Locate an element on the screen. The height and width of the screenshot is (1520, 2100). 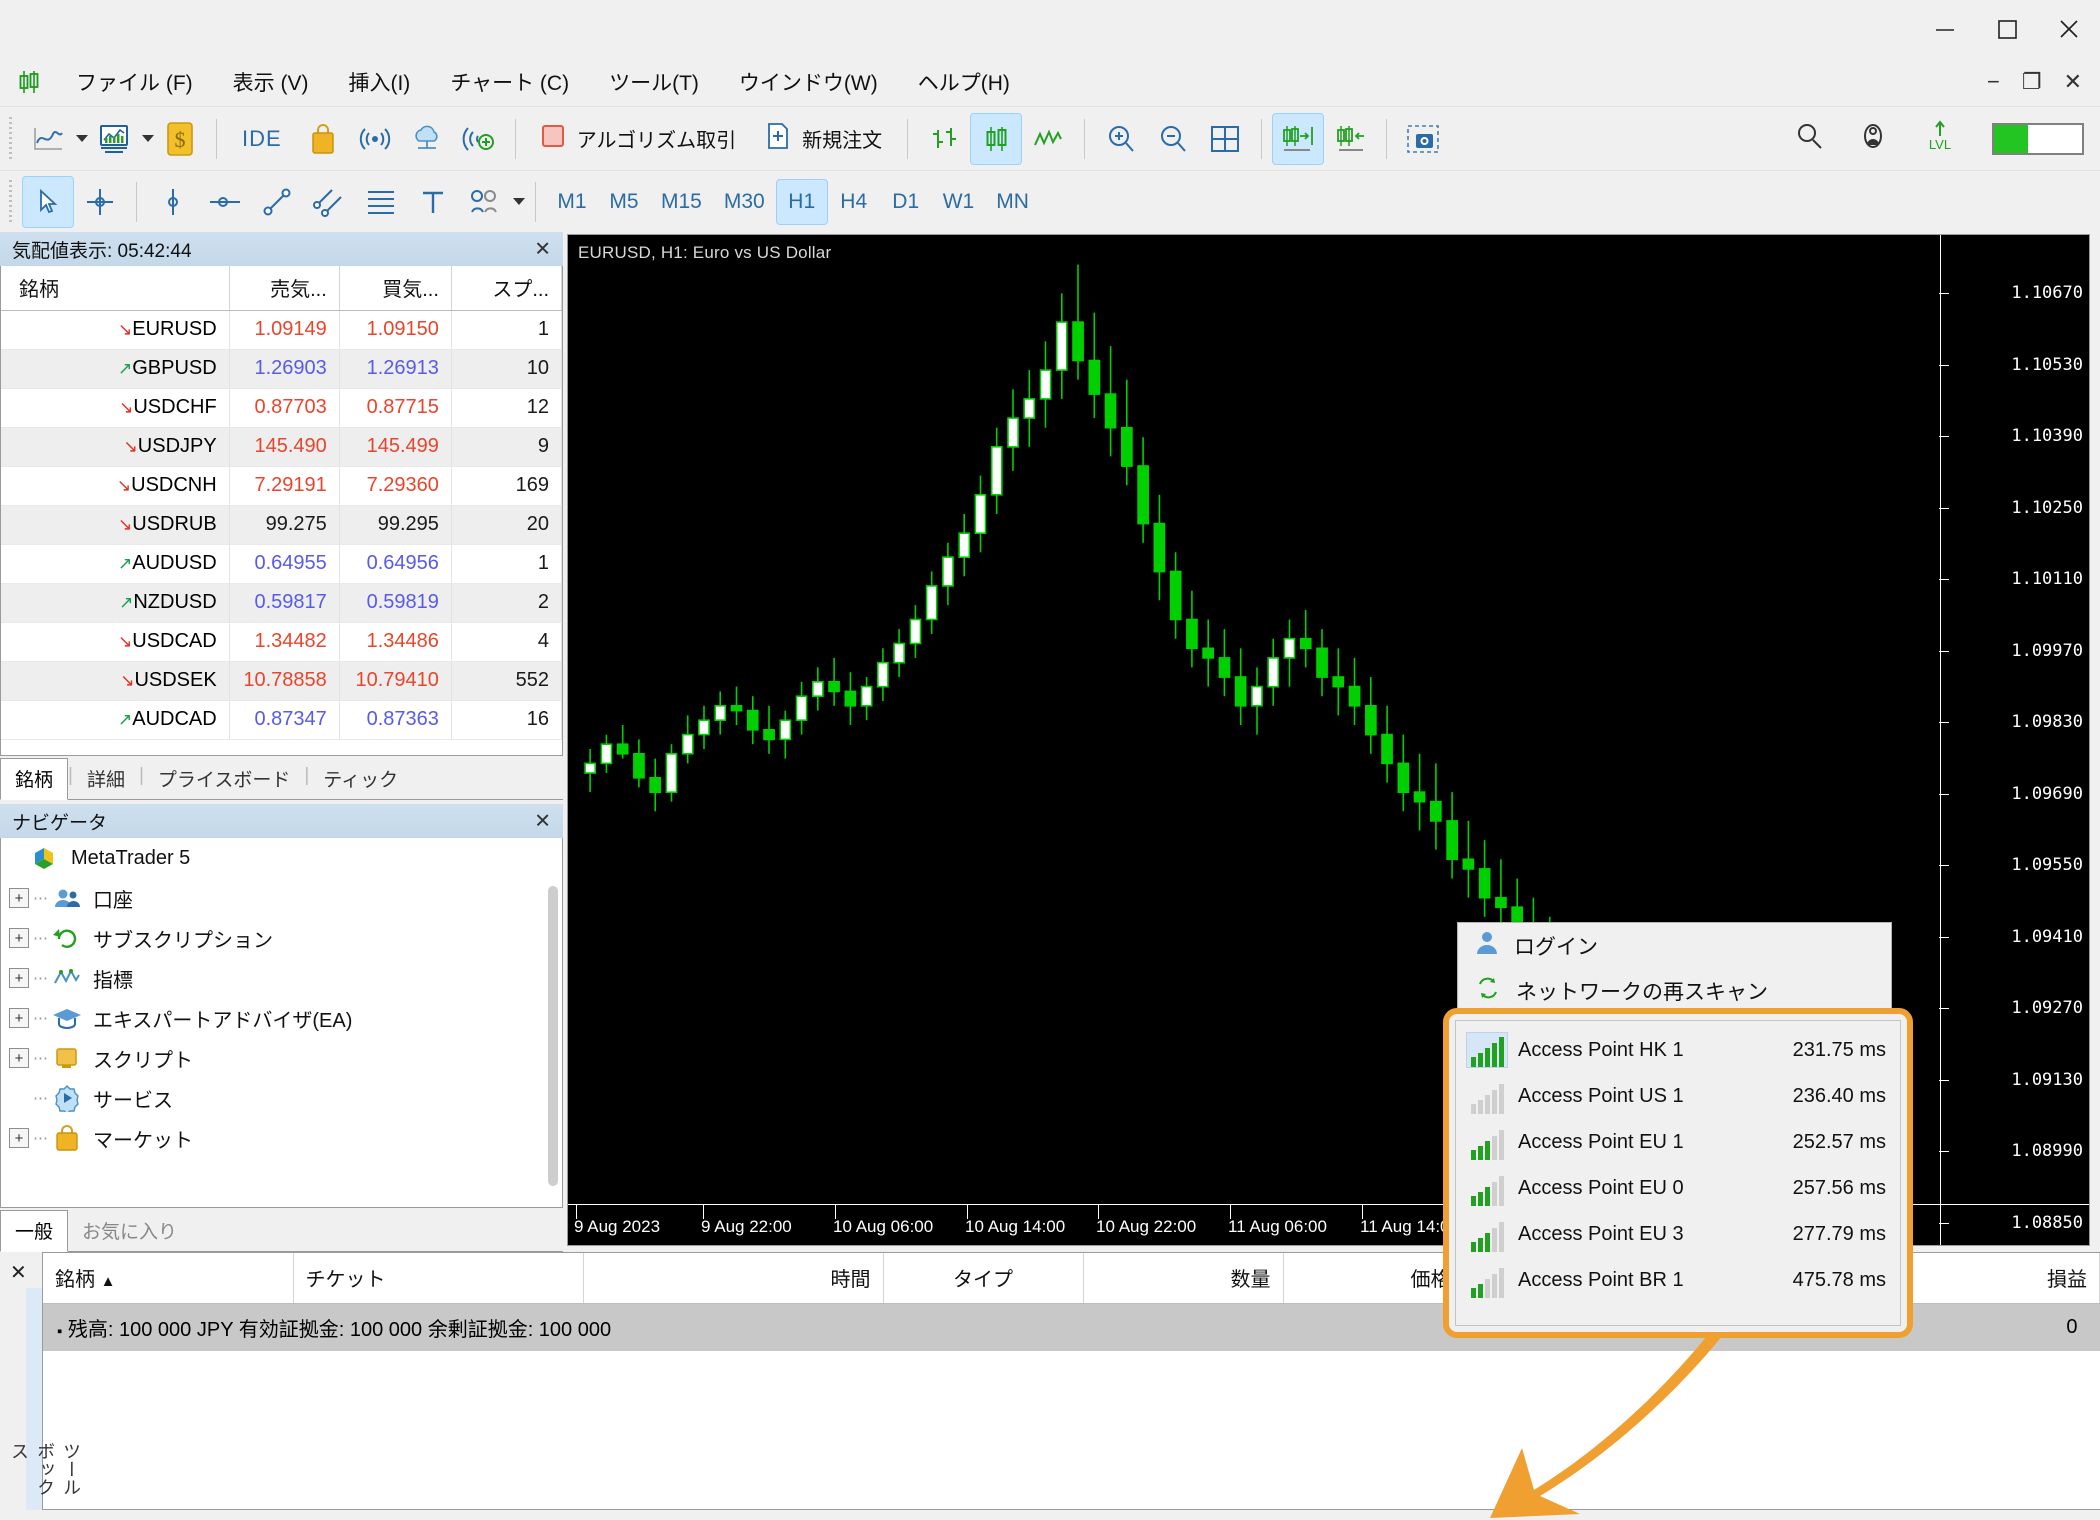
toolbox-close-icon: ✕ is located at coordinates (18, 1272).